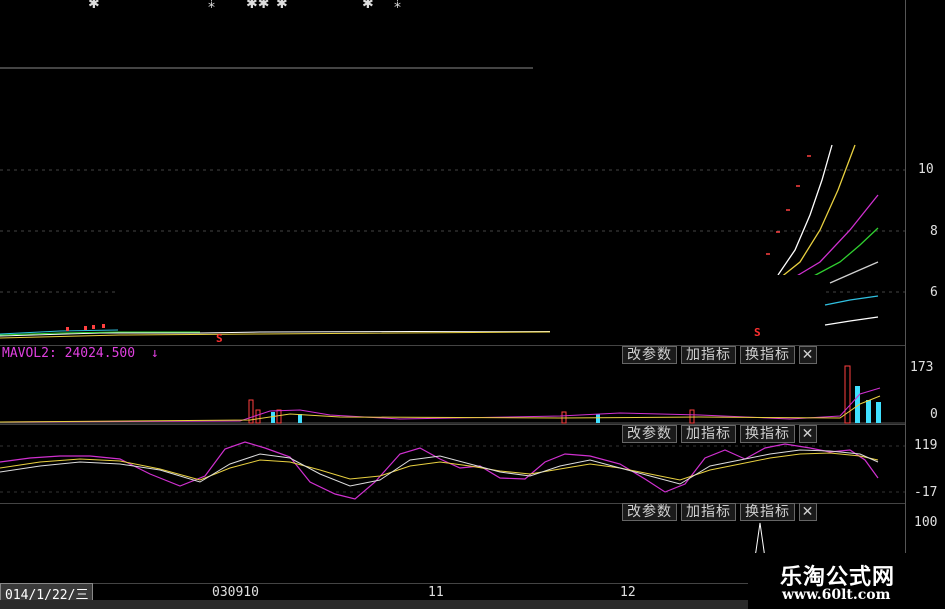 This screenshot has height=609, width=945. I want to click on close-panel-button: ✕, so click(808, 355).